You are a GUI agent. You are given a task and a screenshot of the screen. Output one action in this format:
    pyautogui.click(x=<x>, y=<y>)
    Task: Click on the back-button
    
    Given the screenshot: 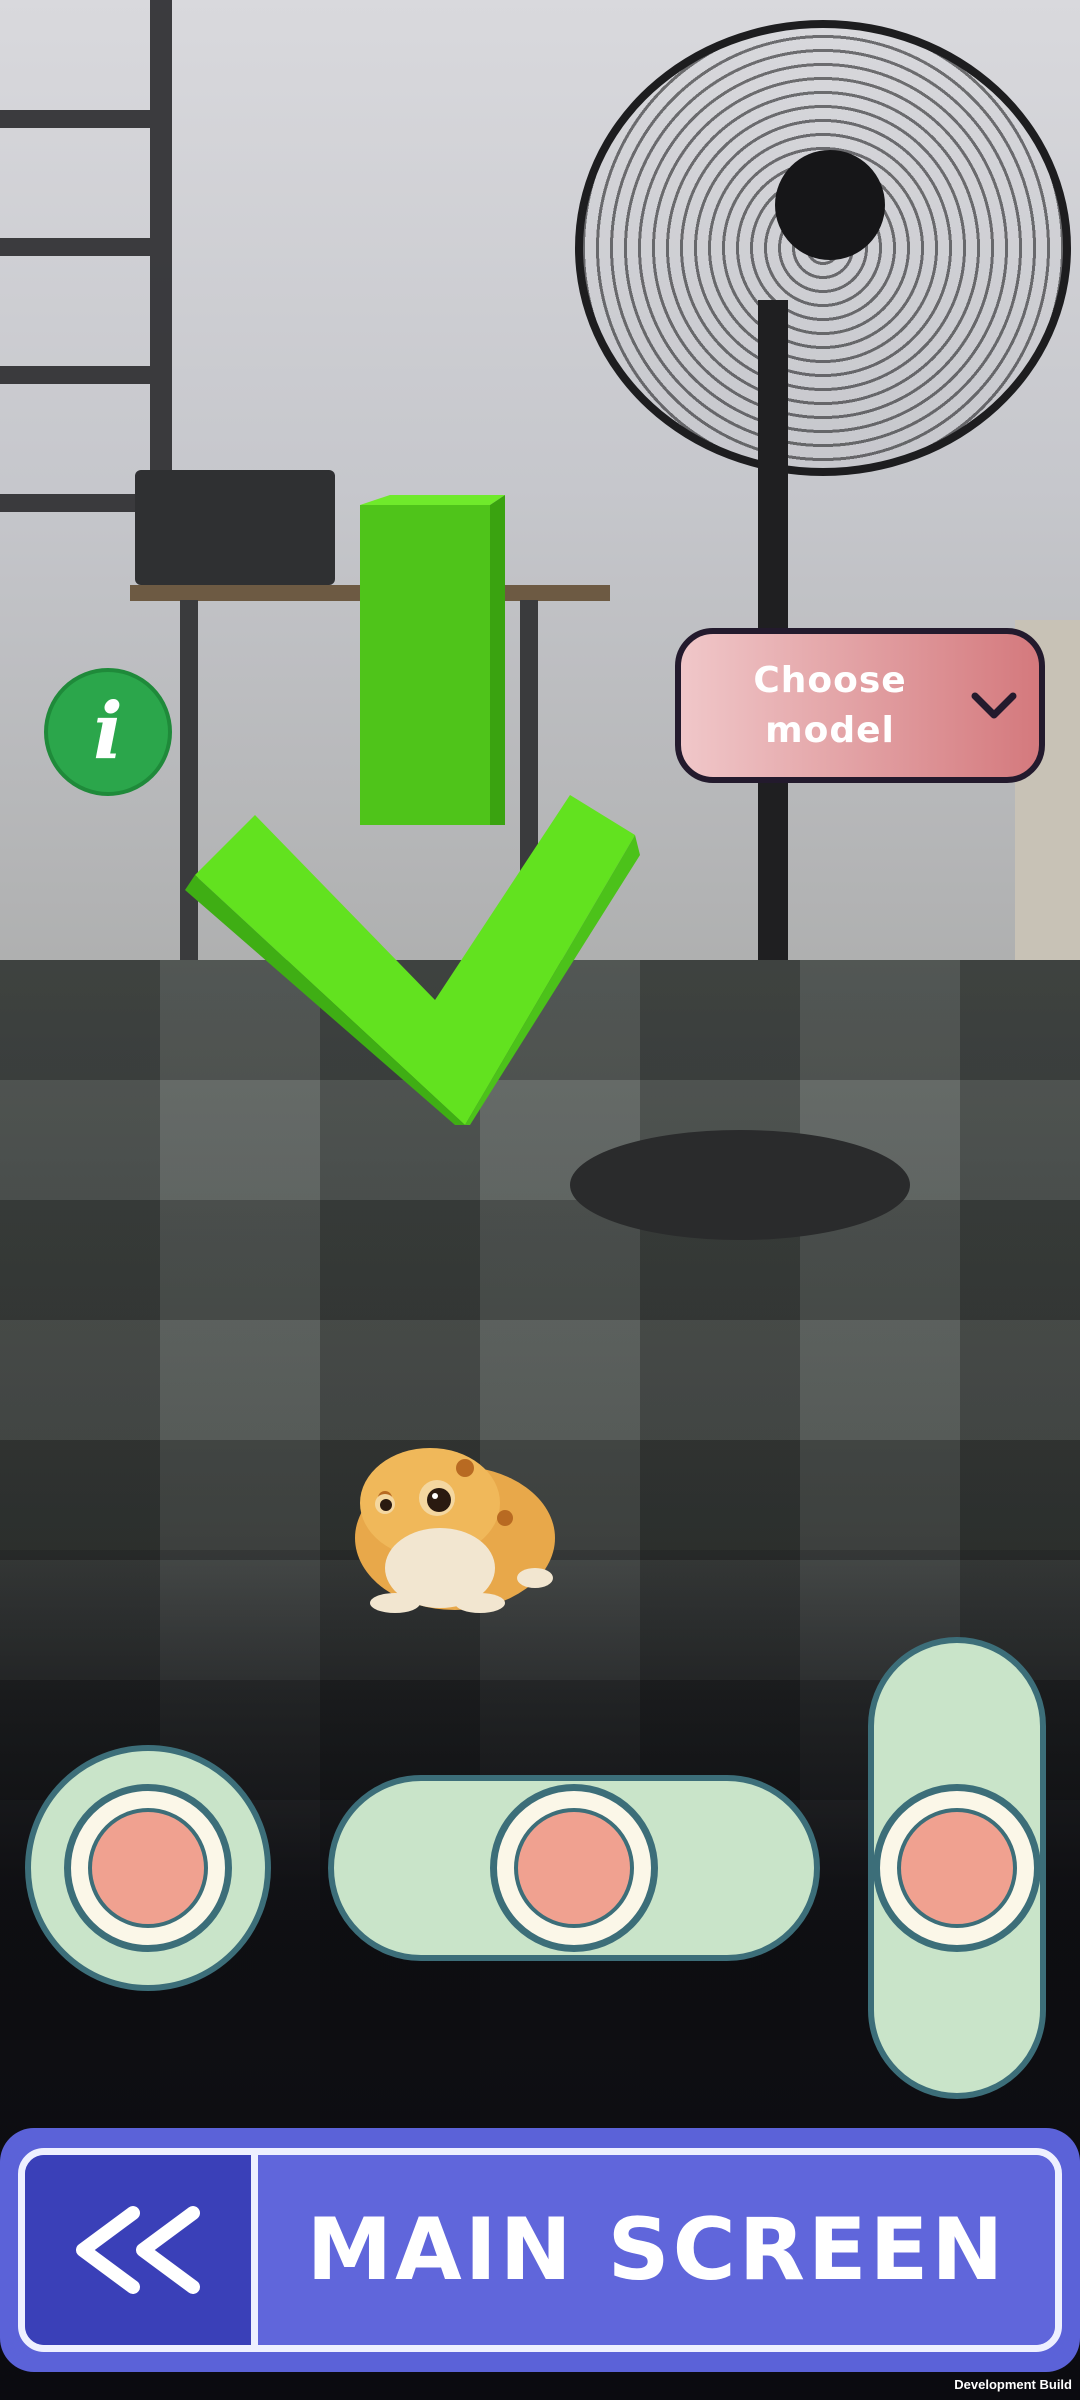 What is the action you would take?
    pyautogui.click(x=141, y=2250)
    